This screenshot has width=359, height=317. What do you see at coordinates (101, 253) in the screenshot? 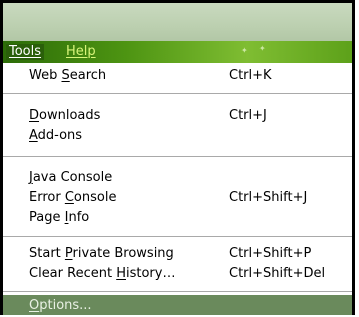
I see `menu-item-label: Start Private Browsing` at bounding box center [101, 253].